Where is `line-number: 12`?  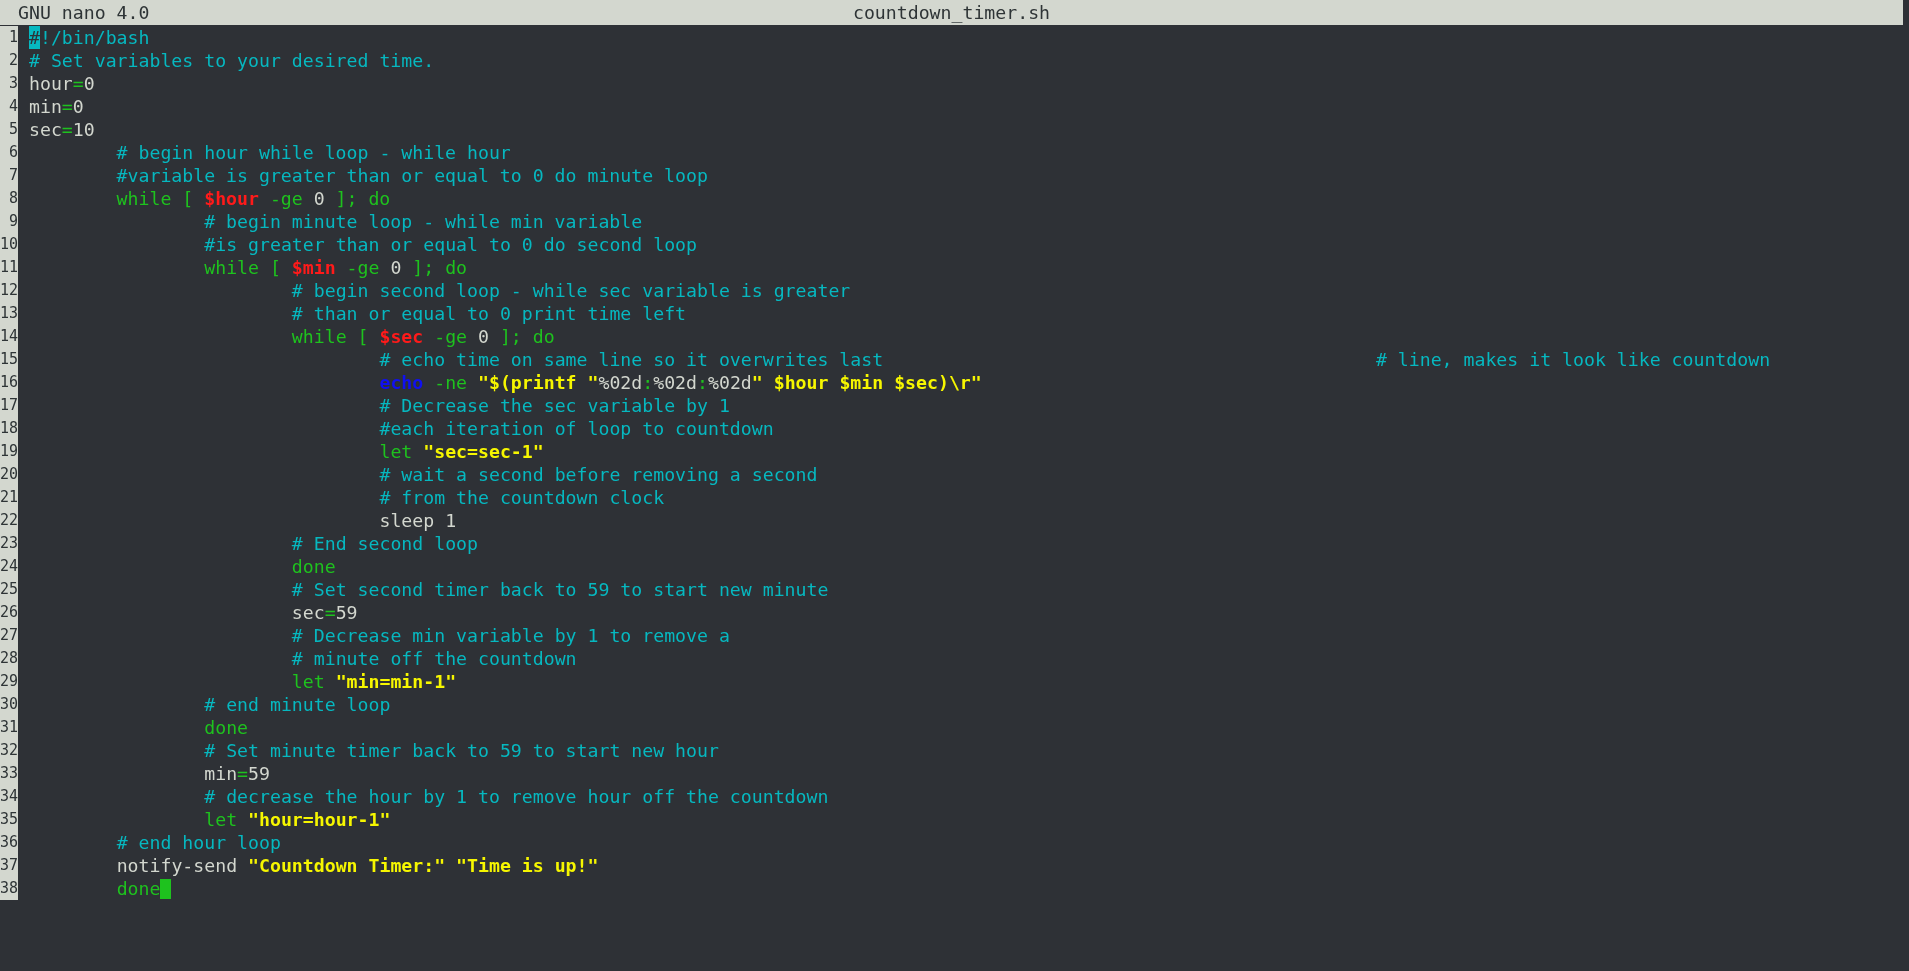
line-number: 12 is located at coordinates (9, 290).